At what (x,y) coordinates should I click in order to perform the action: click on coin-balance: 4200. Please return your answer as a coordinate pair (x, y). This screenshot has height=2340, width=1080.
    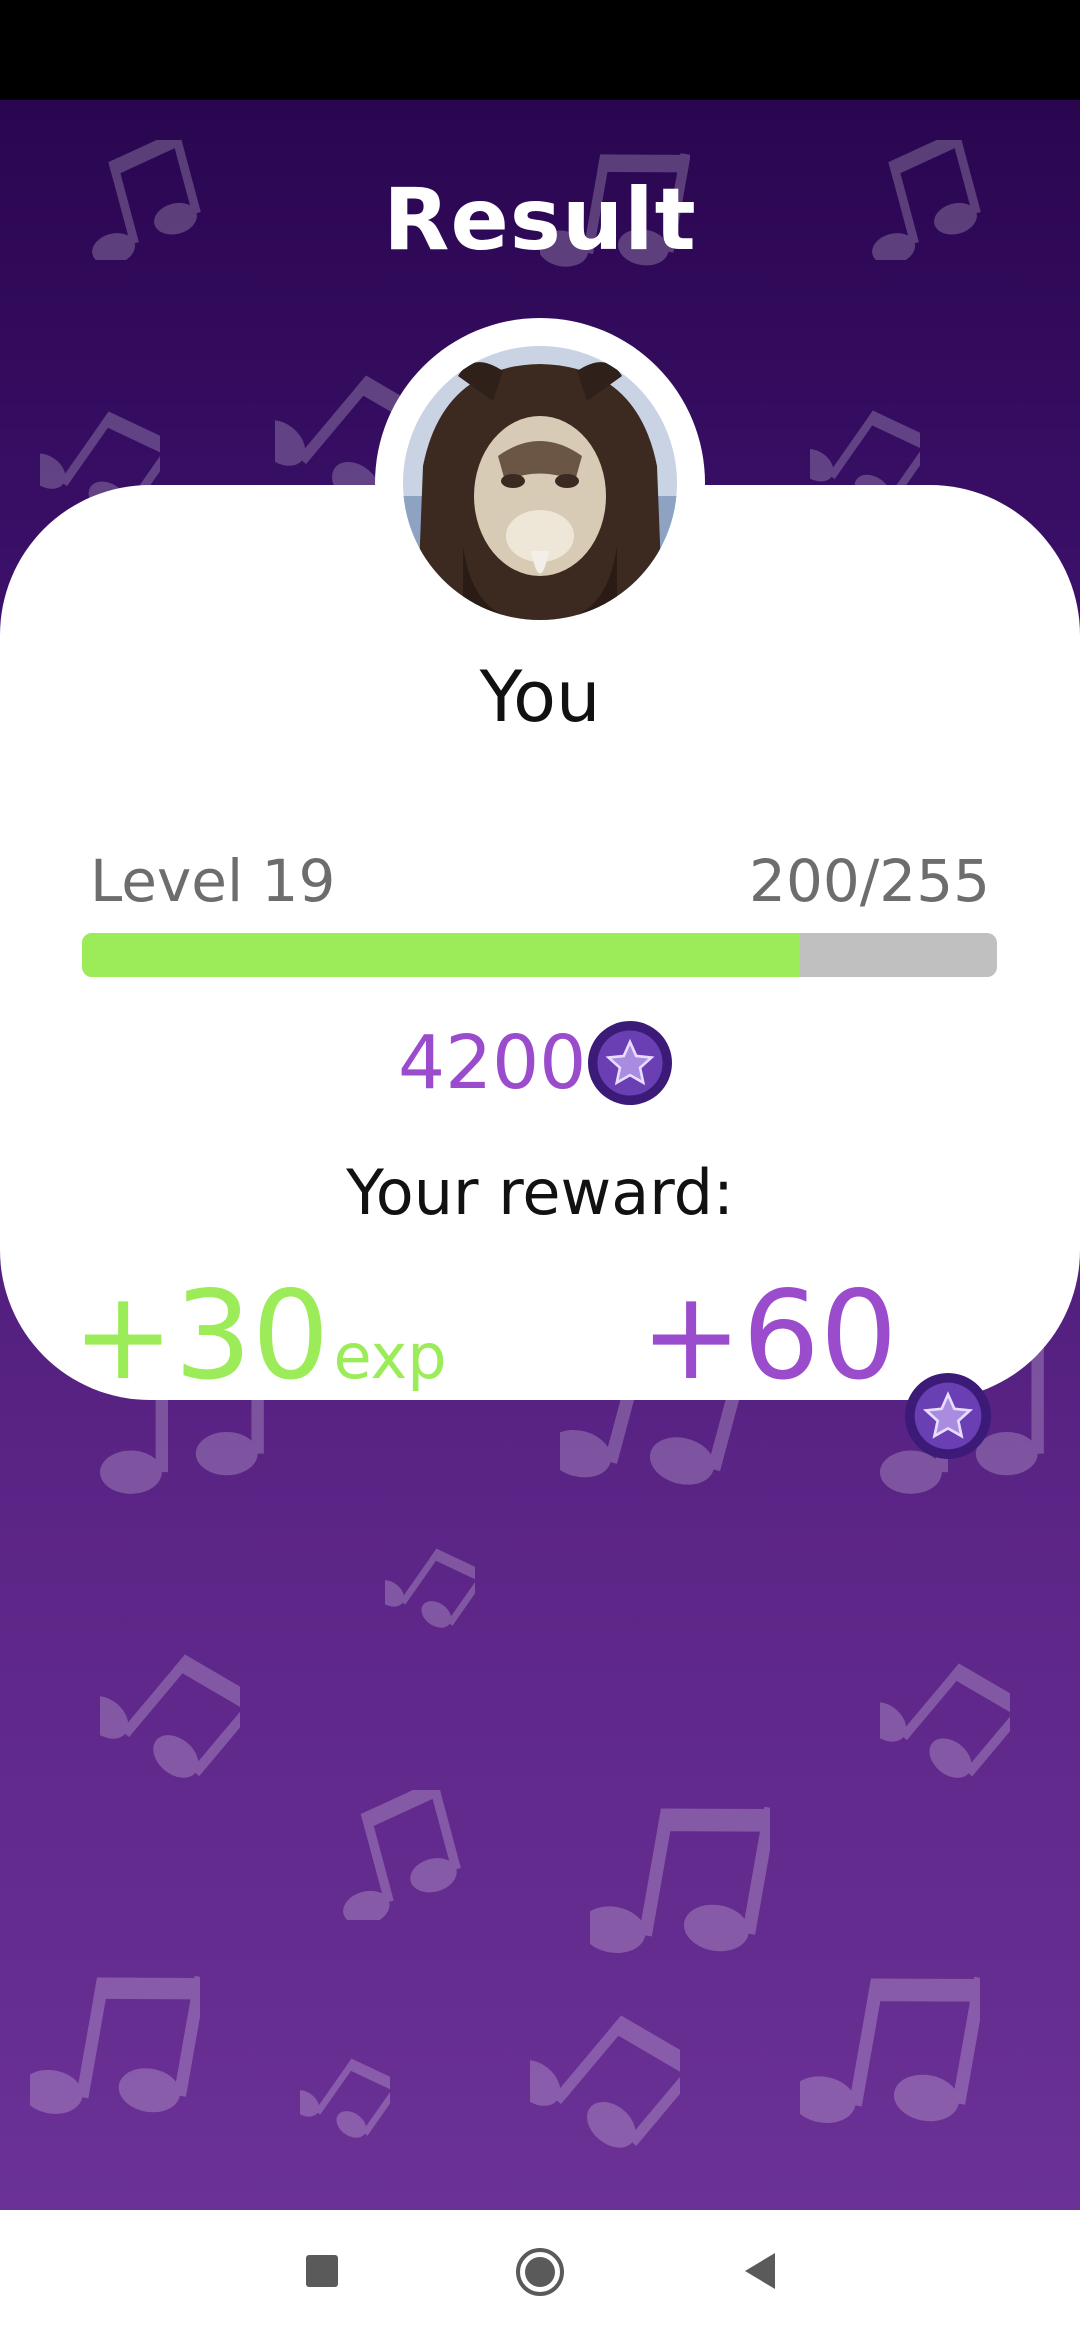
    Looking at the image, I should click on (535, 1063).